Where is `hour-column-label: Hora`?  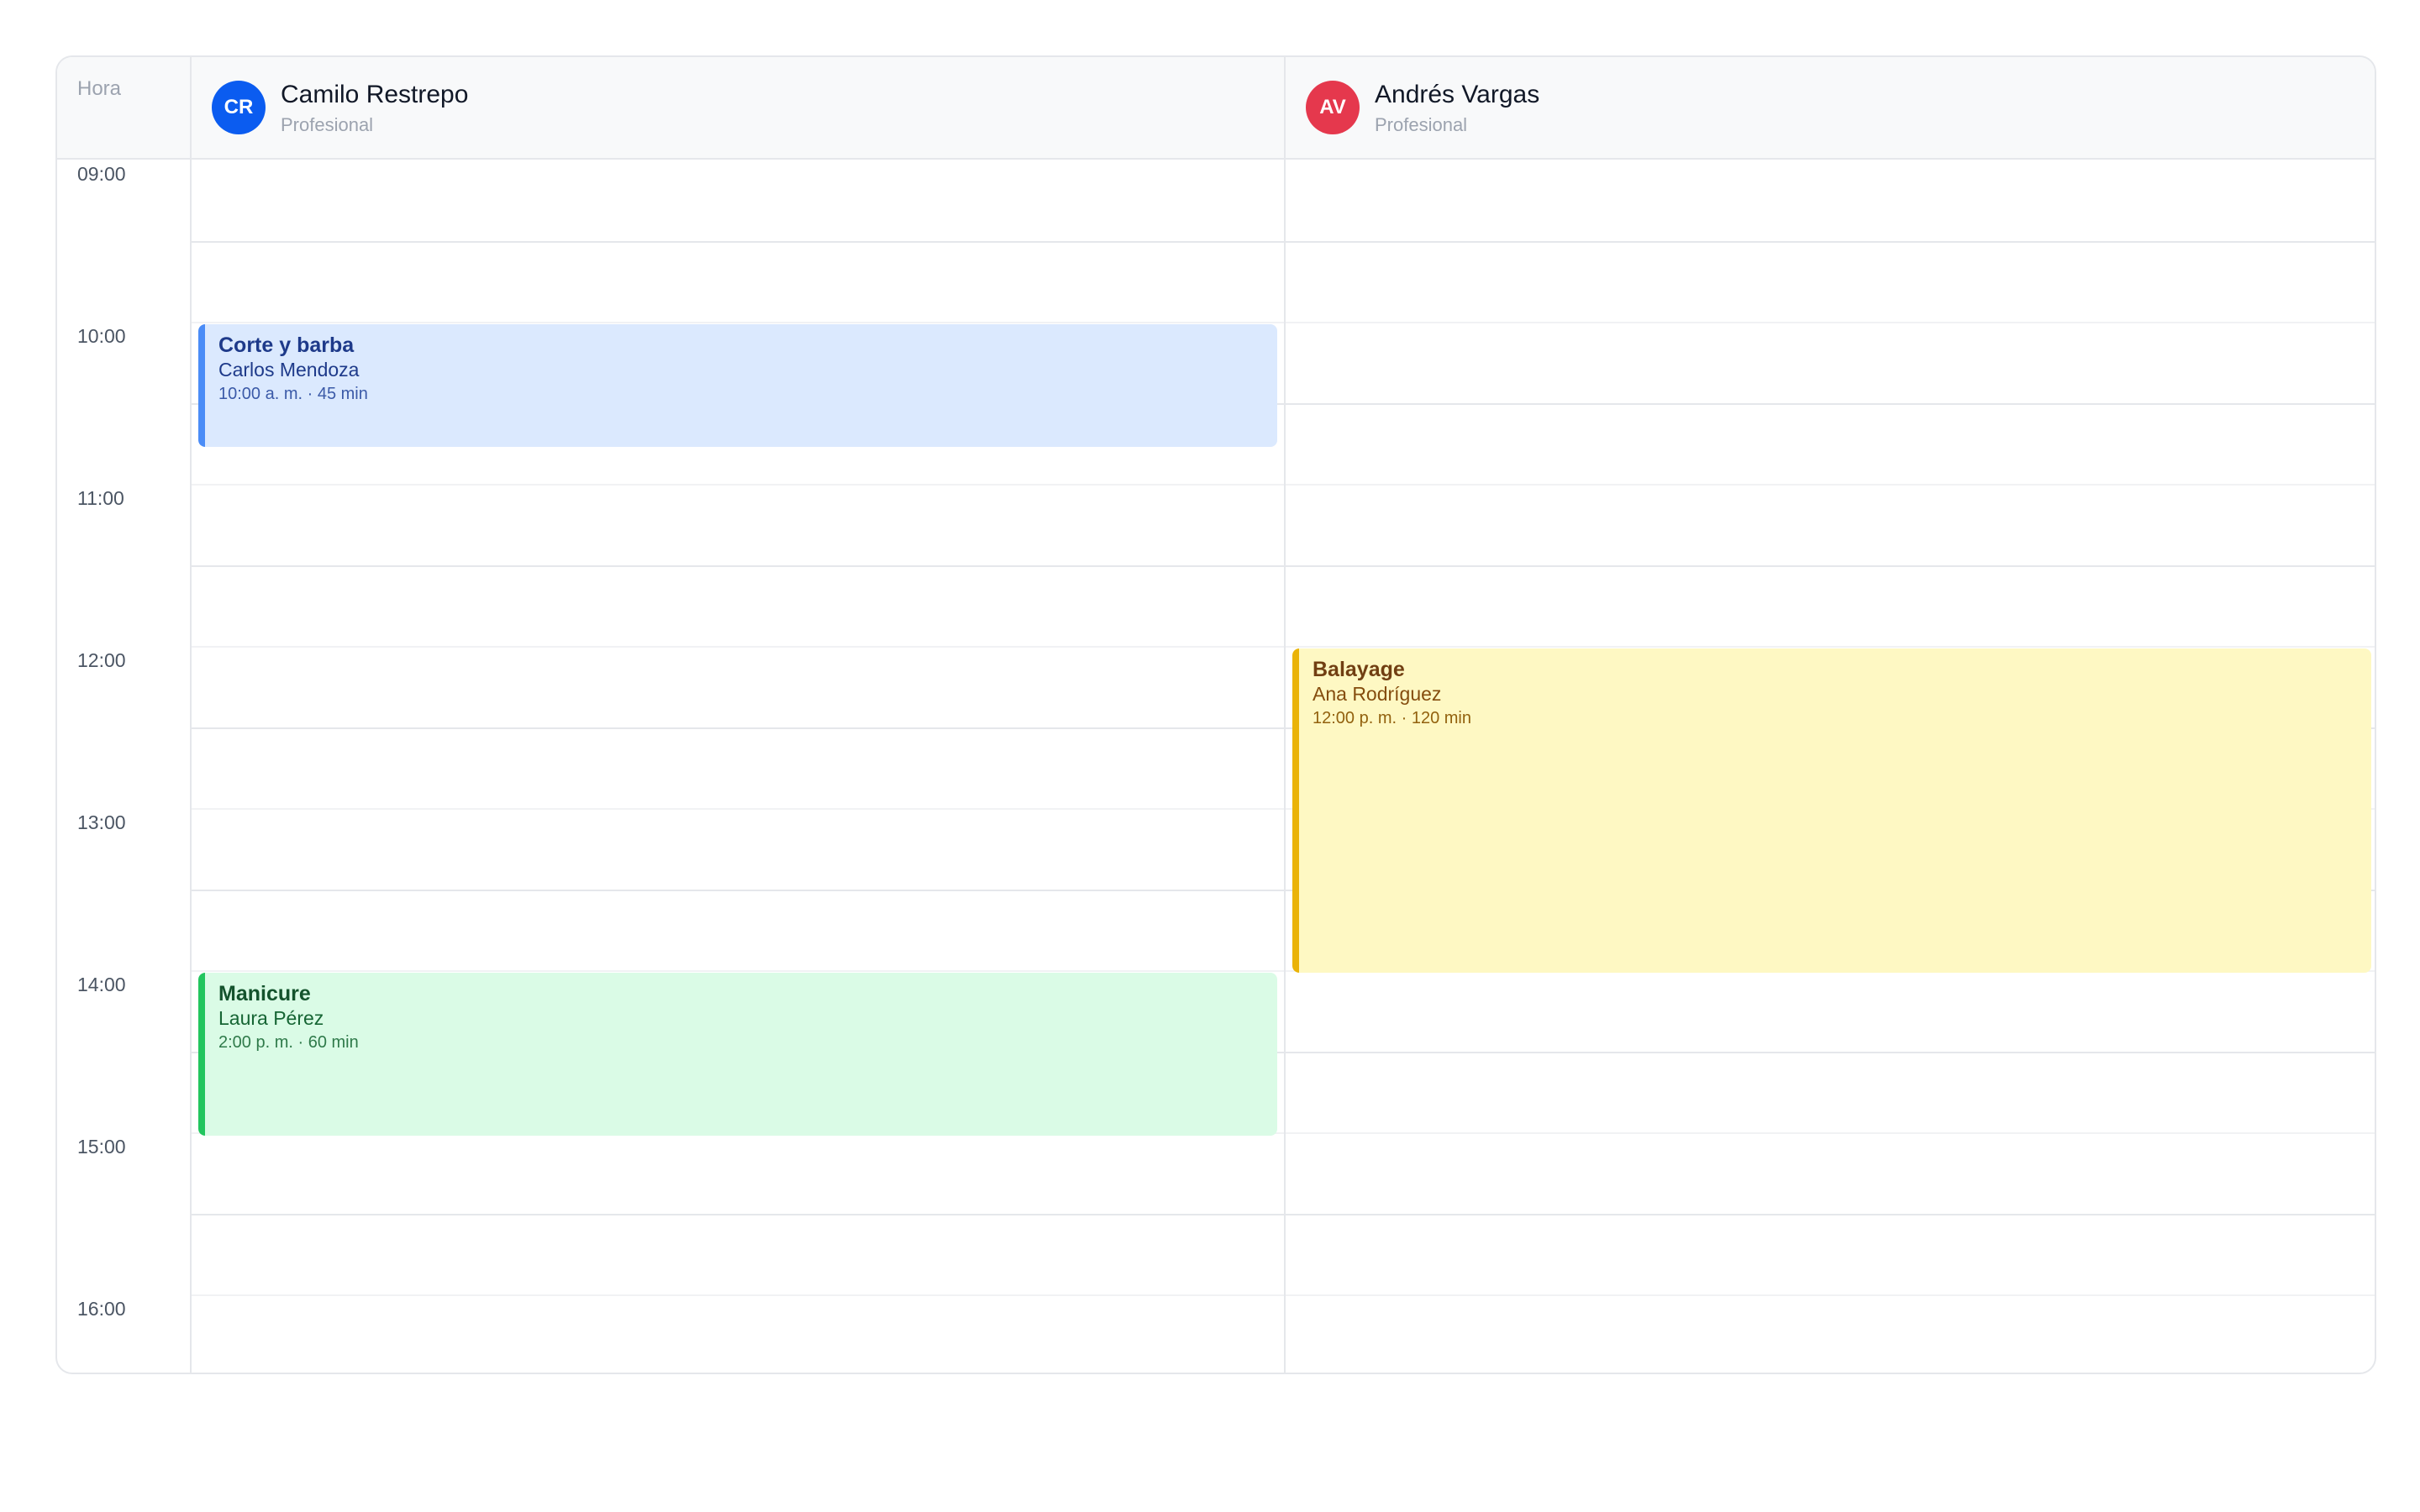
hour-column-label: Hora is located at coordinates (99, 88).